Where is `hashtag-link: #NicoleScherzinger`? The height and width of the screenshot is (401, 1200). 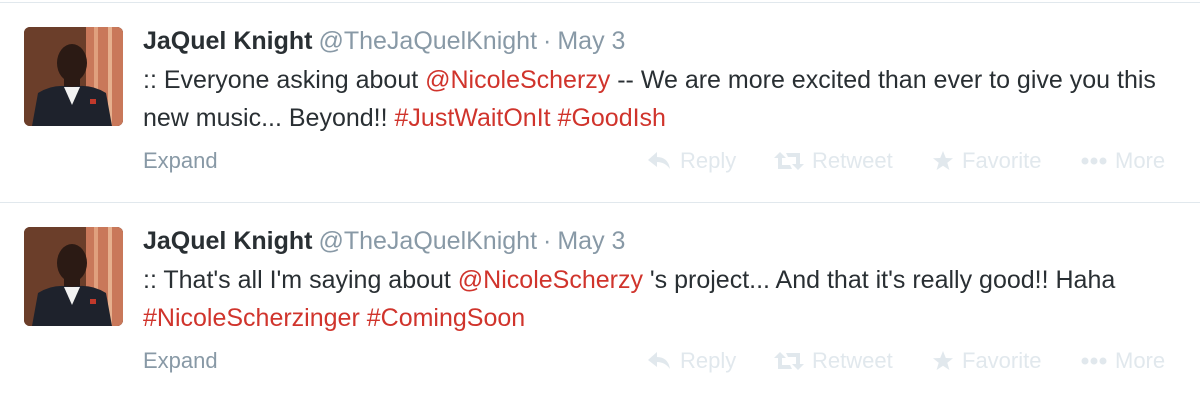
hashtag-link: #NicoleScherzinger is located at coordinates (251, 318).